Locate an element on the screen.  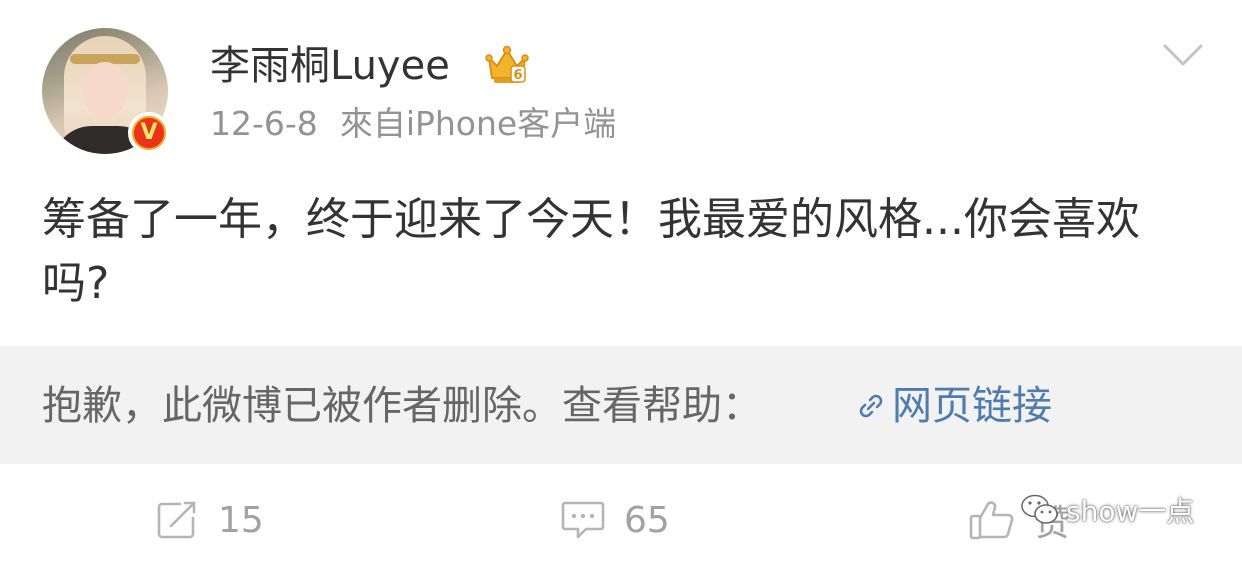
post-meta: 12-6-8 來自iPhone客户端 is located at coordinates (413, 124).